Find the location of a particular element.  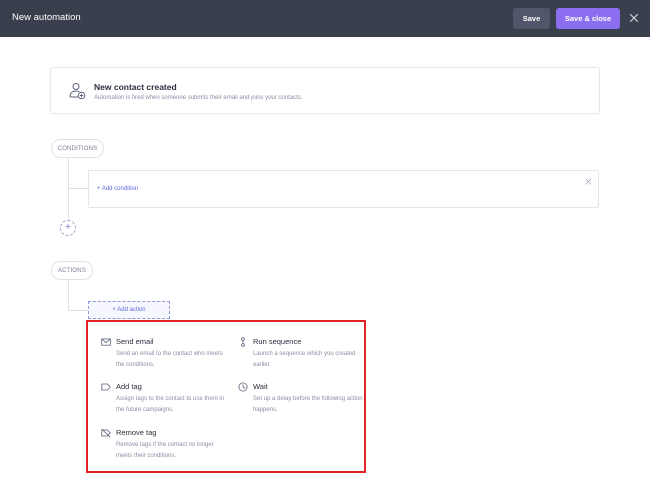

tag-icon is located at coordinates (106, 387).